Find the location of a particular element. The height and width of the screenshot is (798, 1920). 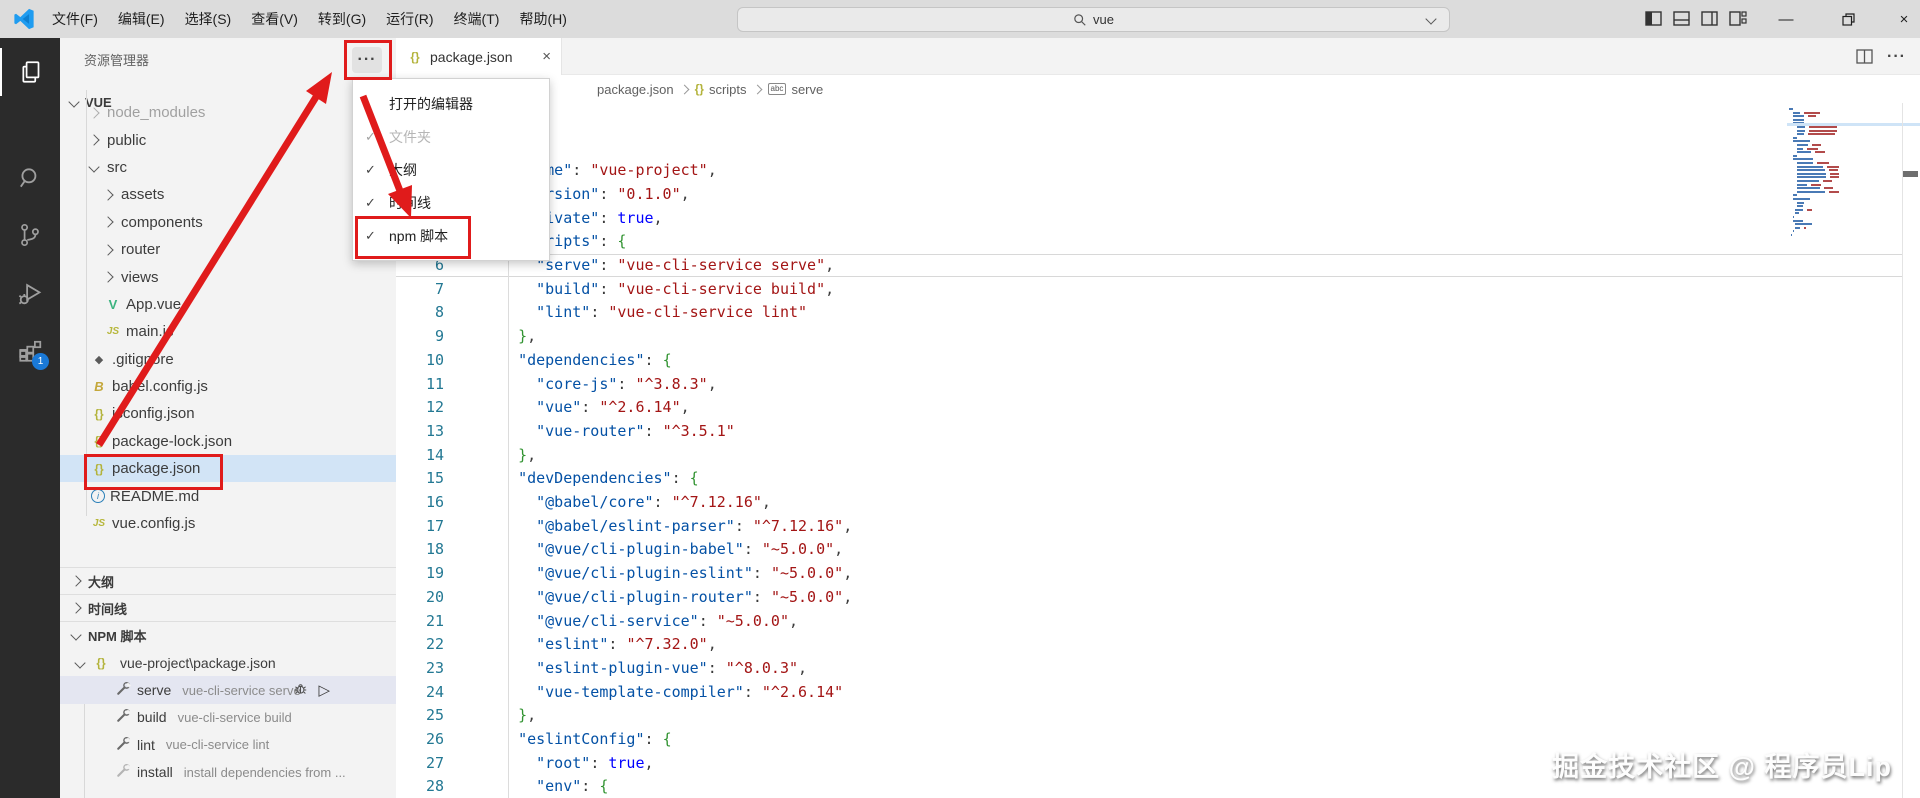

tree-item: JS main.js is located at coordinates (228, 331).